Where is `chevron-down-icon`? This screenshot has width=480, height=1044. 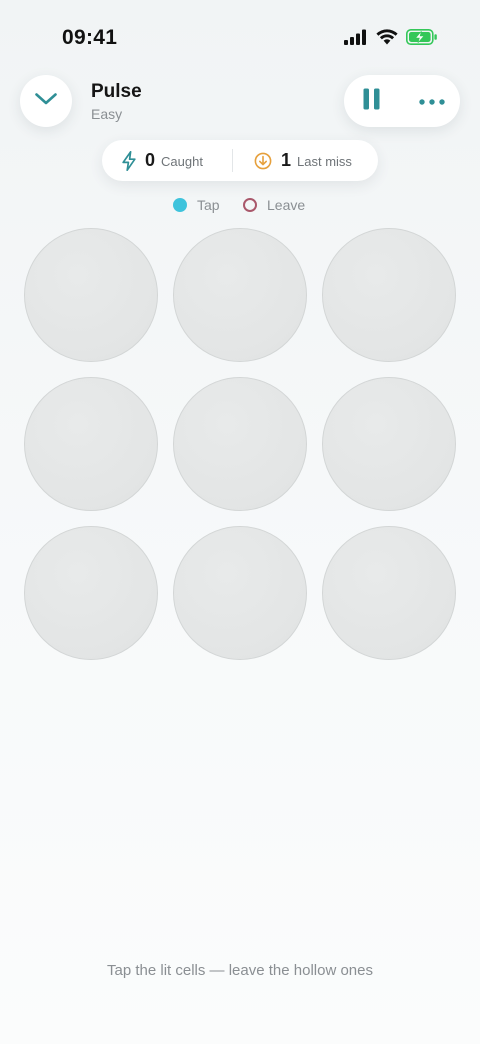
chevron-down-icon is located at coordinates (46, 101).